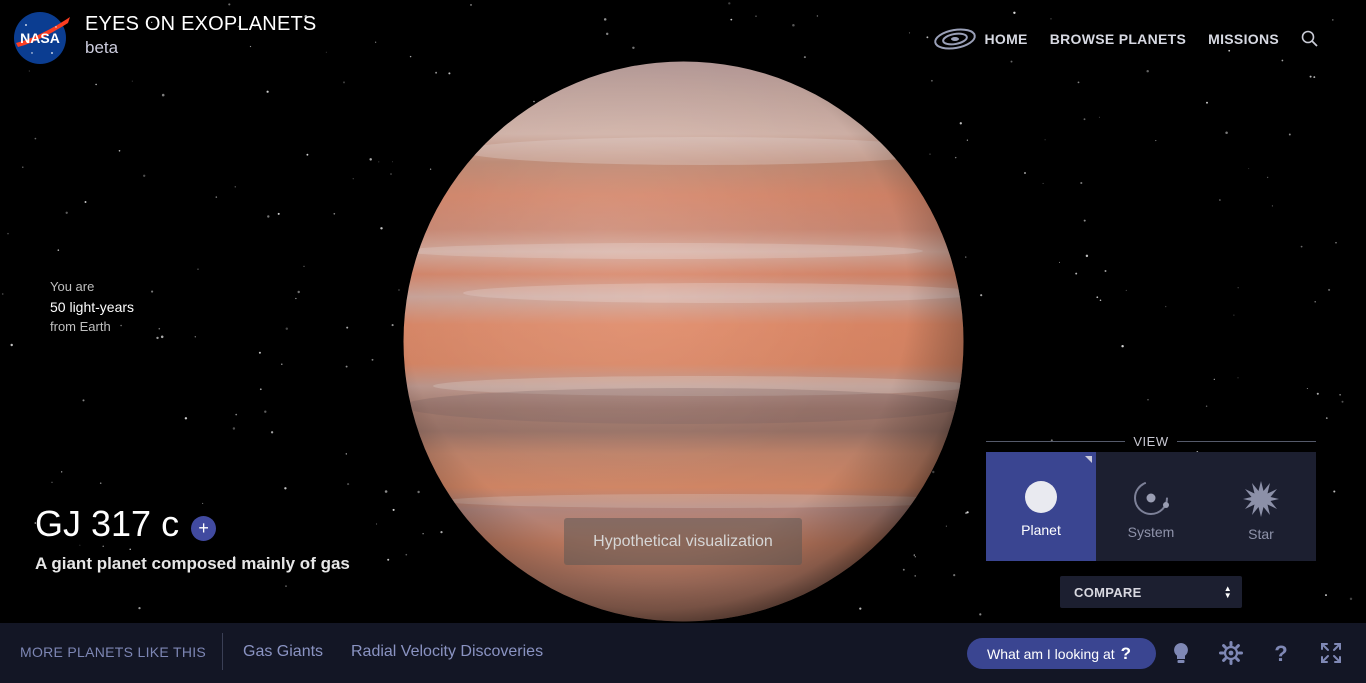 This screenshot has width=1366, height=683. What do you see at coordinates (447, 652) in the screenshot?
I see `tag-radial-velocity: Radial Velocity Discoveries` at bounding box center [447, 652].